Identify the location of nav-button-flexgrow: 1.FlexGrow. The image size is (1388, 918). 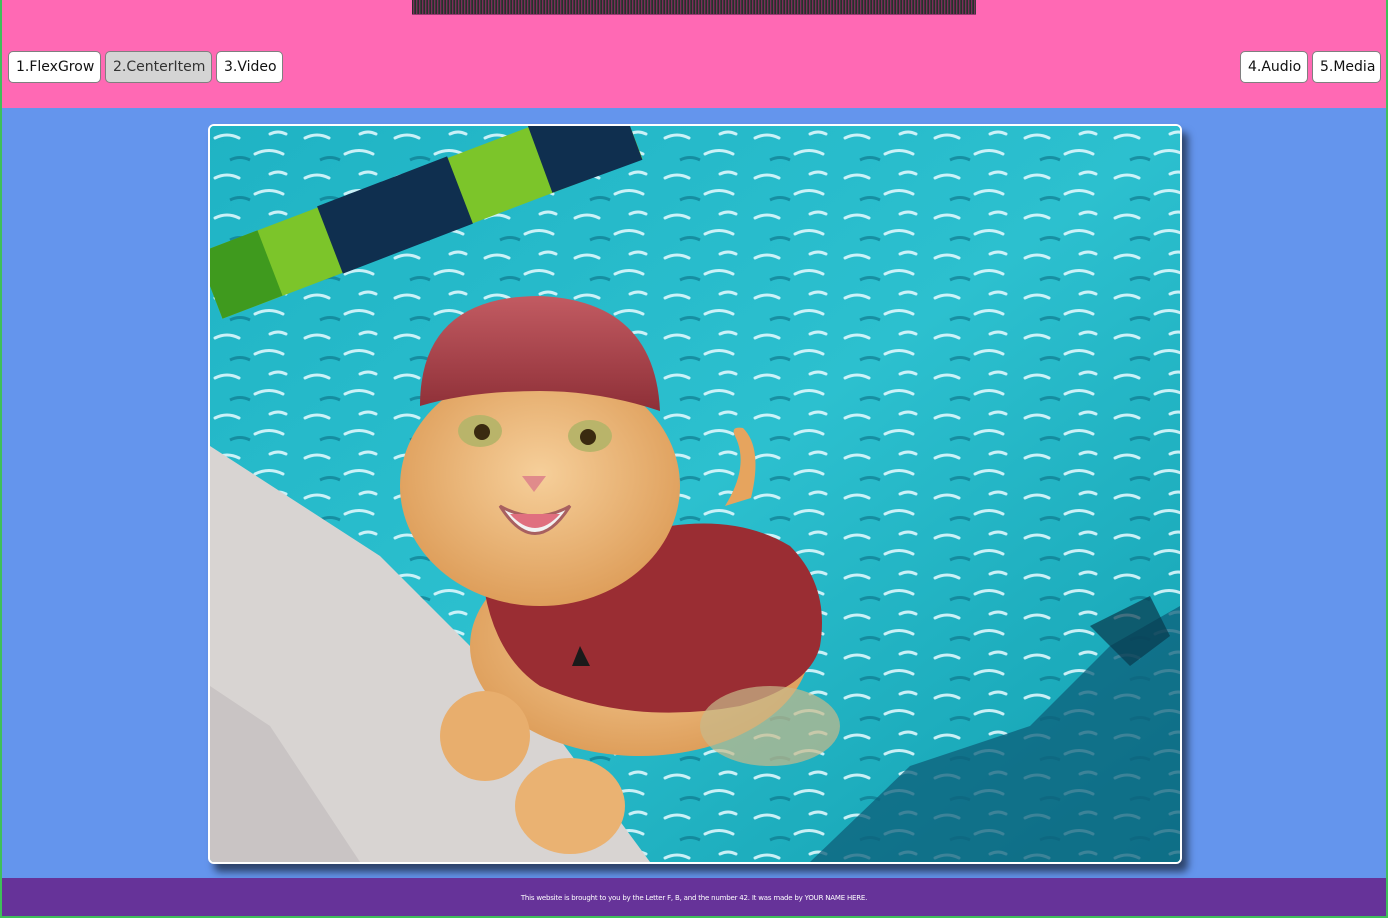
(54, 67).